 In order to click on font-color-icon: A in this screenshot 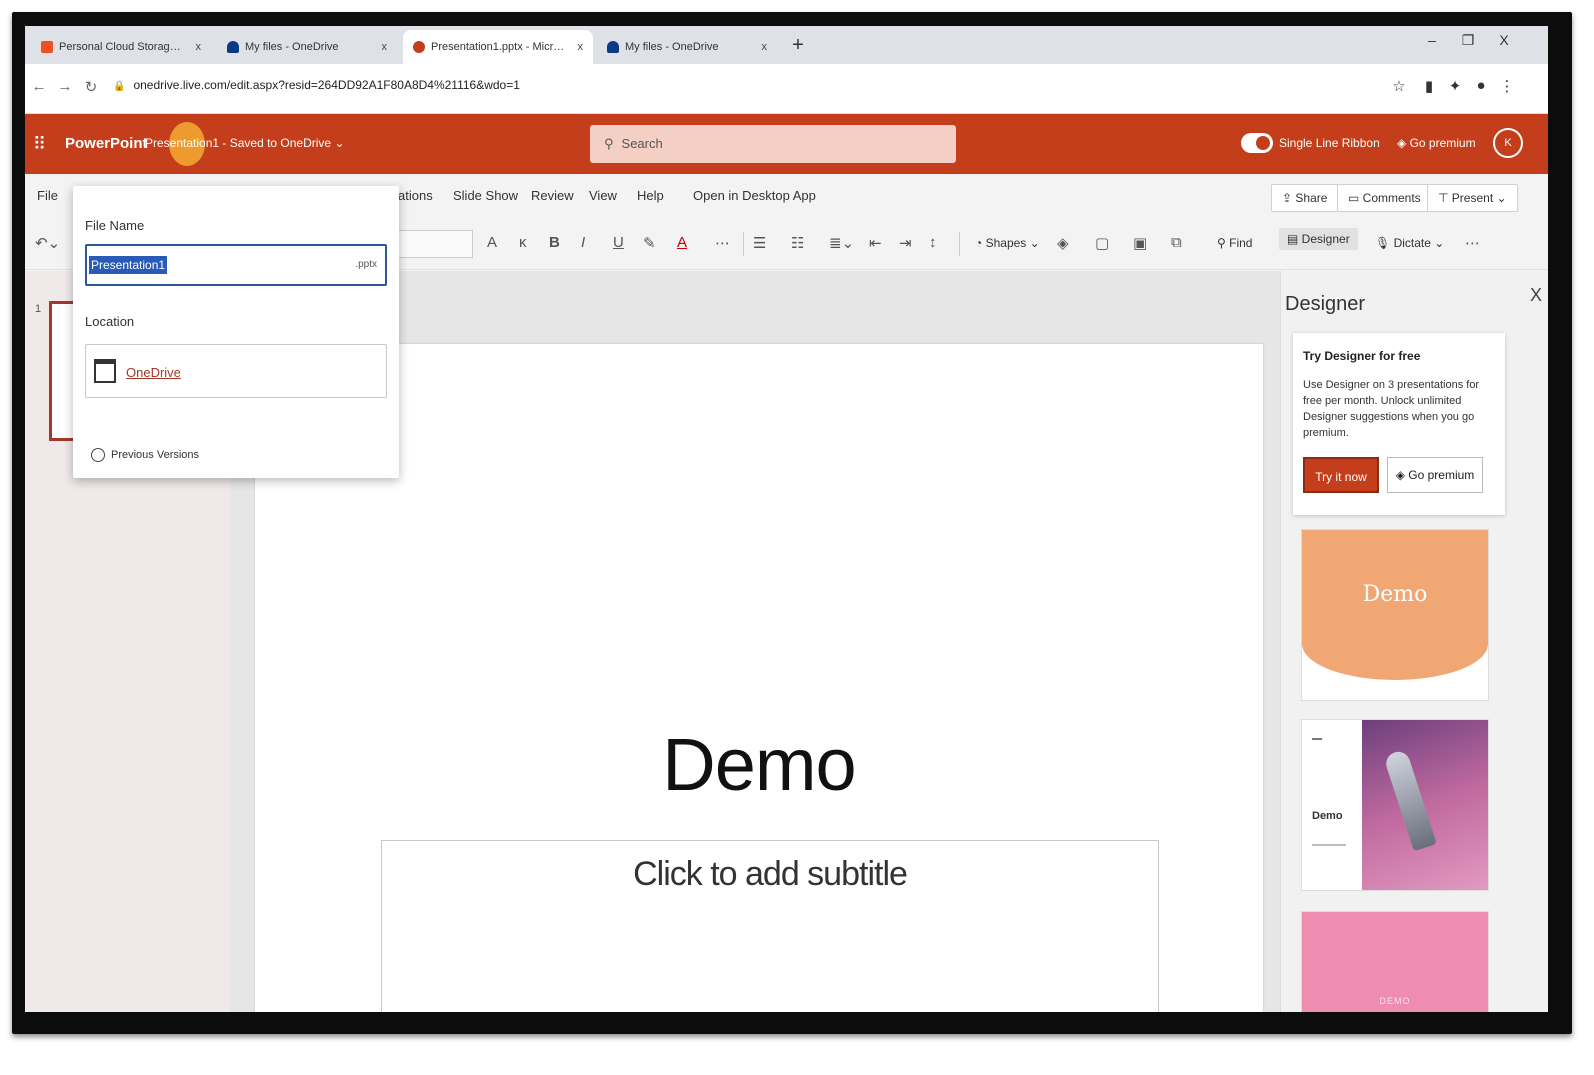, I will do `click(682, 242)`.